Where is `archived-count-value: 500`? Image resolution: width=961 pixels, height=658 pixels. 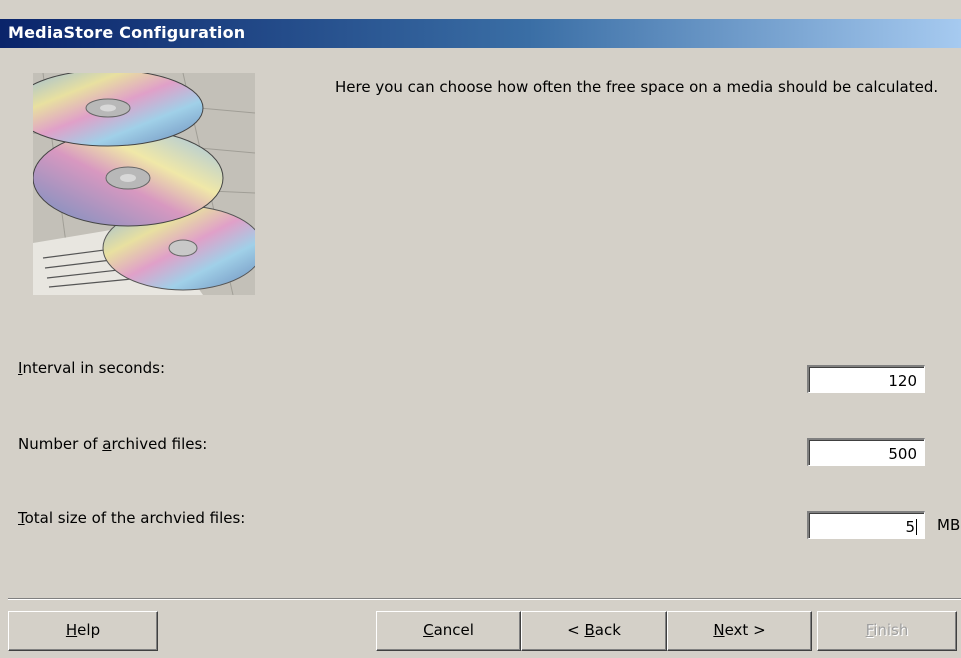 archived-count-value: 500 is located at coordinates (902, 454).